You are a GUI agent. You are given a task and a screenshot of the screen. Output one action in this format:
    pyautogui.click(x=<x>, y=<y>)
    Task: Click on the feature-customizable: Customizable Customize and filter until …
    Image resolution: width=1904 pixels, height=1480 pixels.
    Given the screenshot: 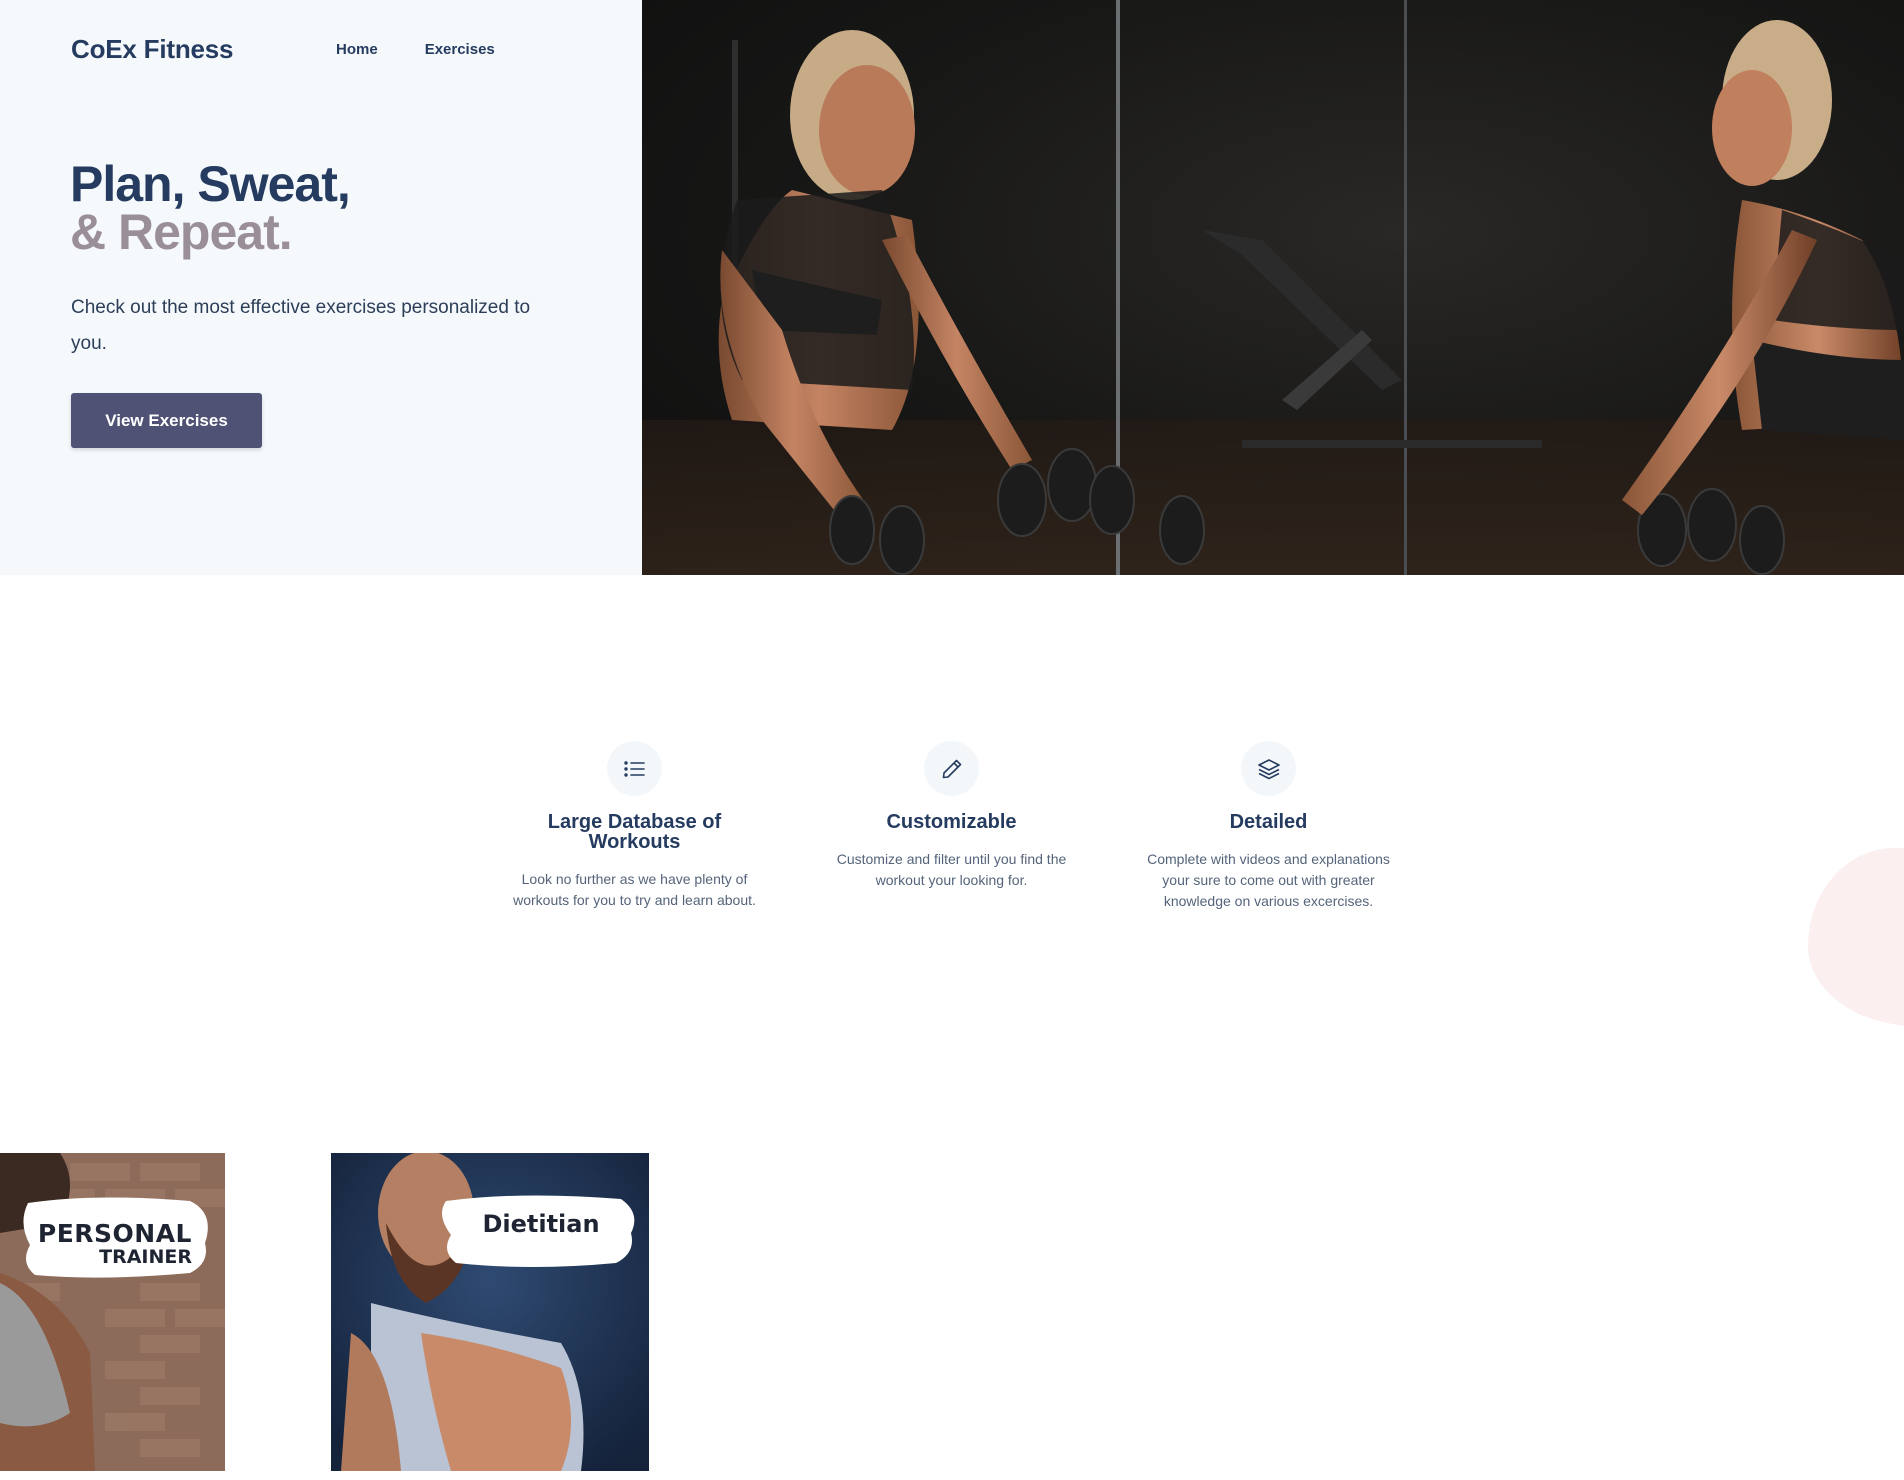 What is the action you would take?
    pyautogui.click(x=951, y=816)
    